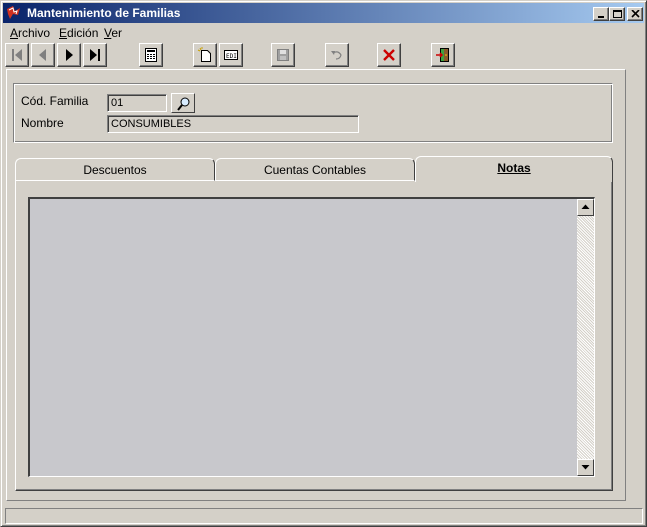 This screenshot has width=647, height=527. I want to click on nombre-label: Nombre, so click(42, 123).